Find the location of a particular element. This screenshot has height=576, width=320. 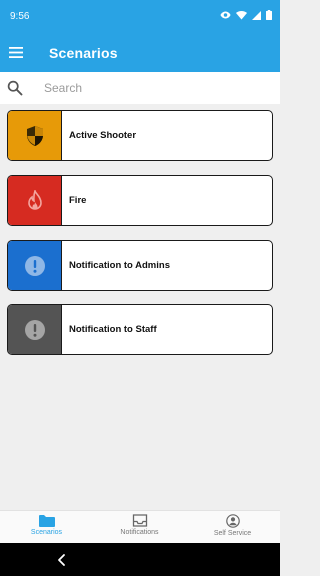

fire-icon is located at coordinates (34, 199).